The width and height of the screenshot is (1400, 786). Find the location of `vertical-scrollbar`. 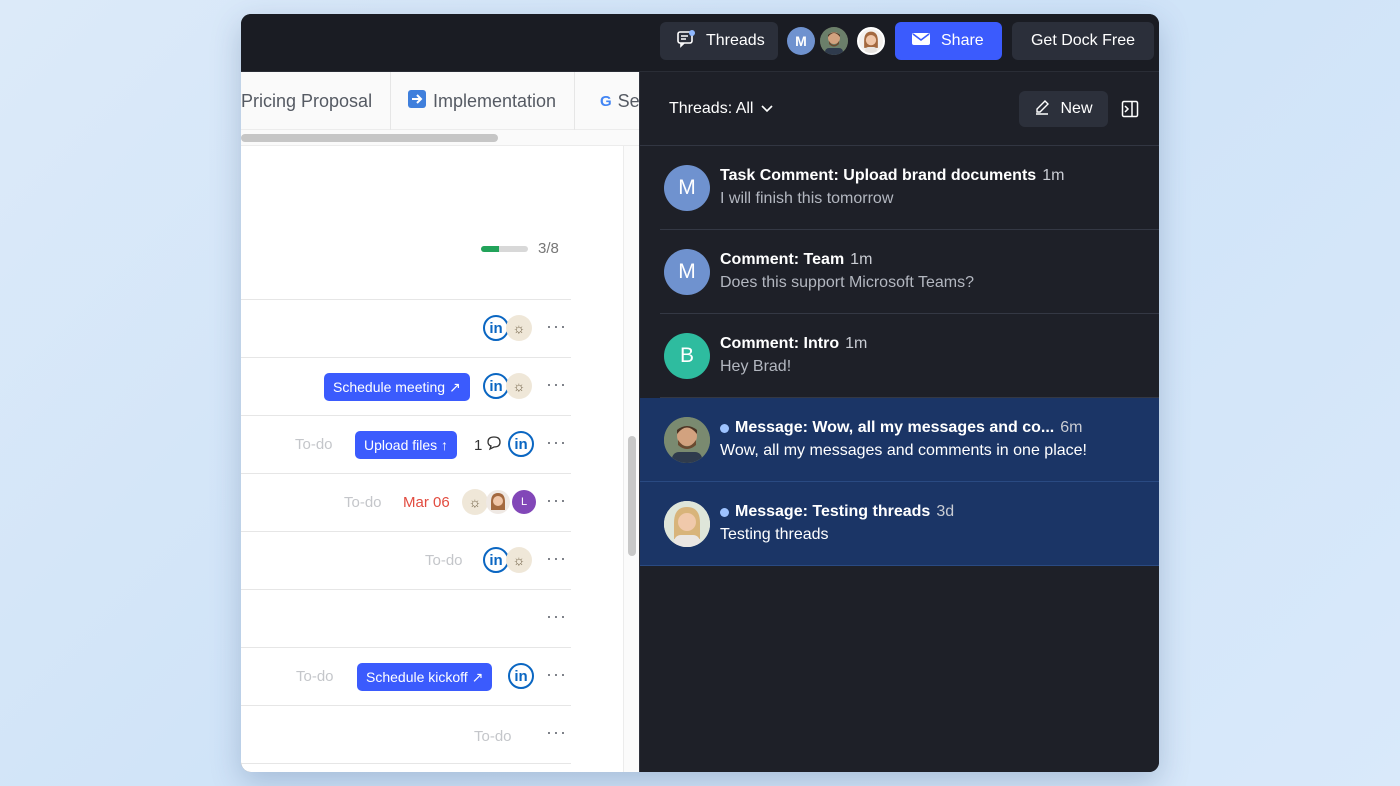

vertical-scrollbar is located at coordinates (631, 459).